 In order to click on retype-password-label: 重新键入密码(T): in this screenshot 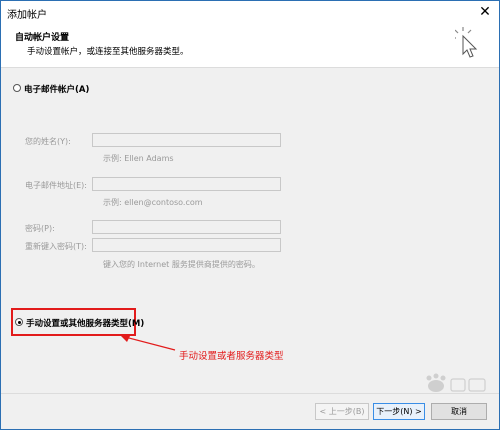, I will do `click(56, 246)`.